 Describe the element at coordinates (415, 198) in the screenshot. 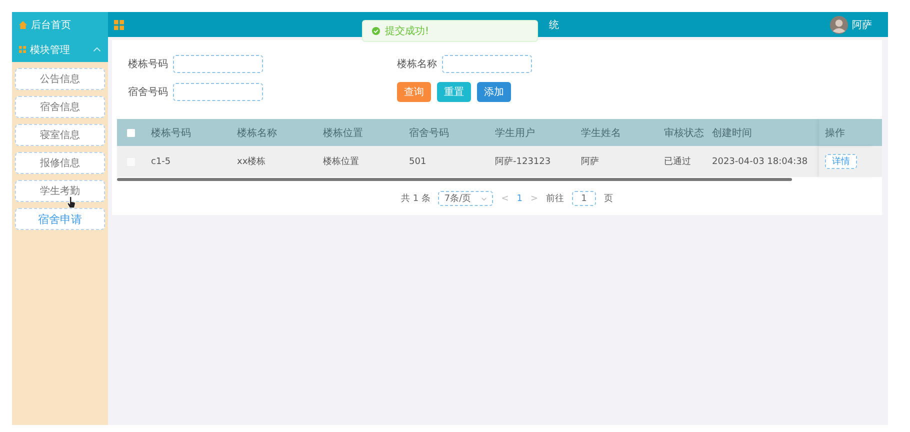

I see `total-count: 共 1 条` at that location.